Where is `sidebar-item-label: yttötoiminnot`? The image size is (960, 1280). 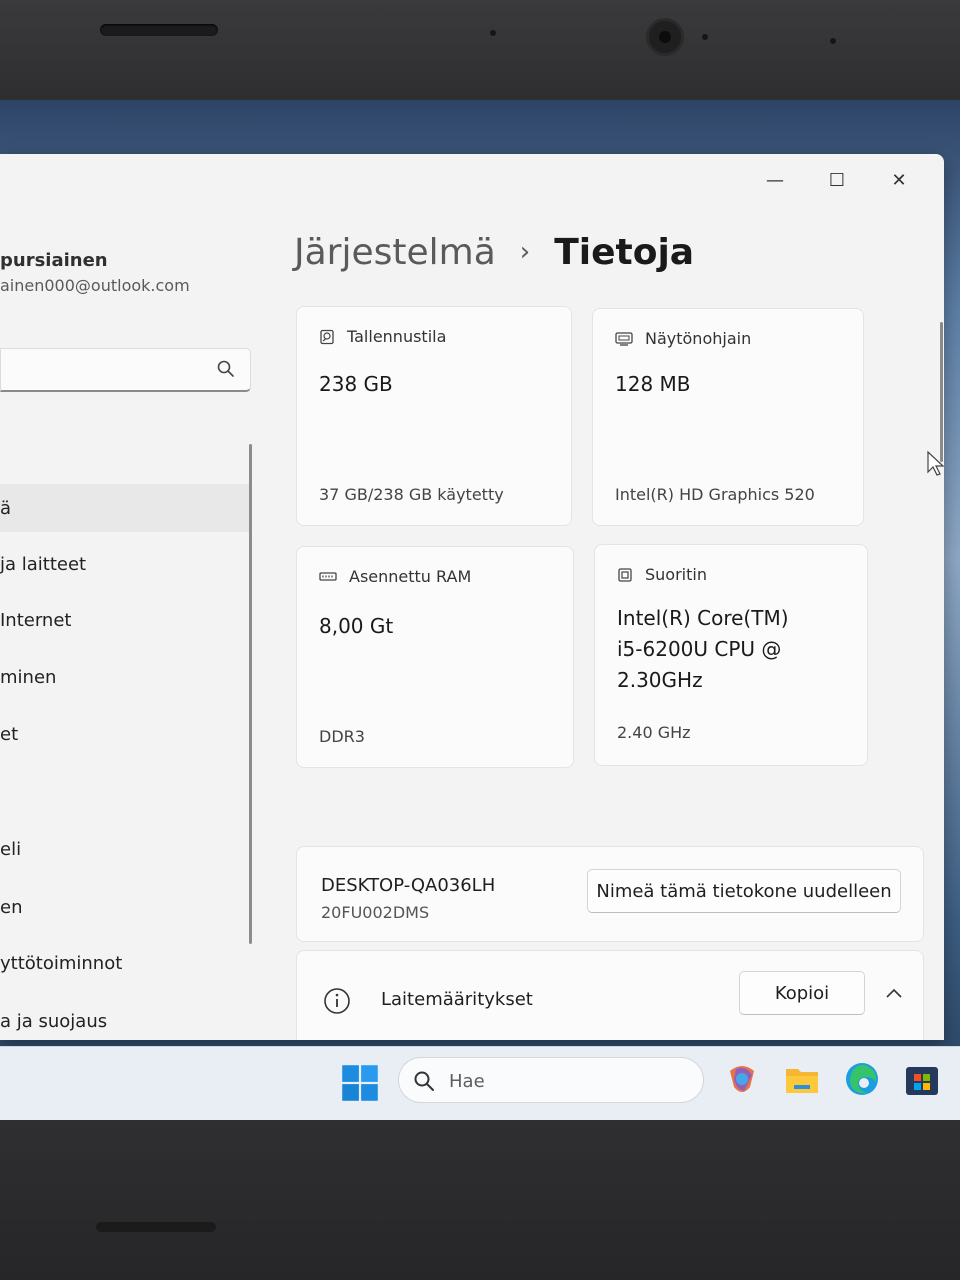 sidebar-item-label: yttötoiminnot is located at coordinates (61, 963).